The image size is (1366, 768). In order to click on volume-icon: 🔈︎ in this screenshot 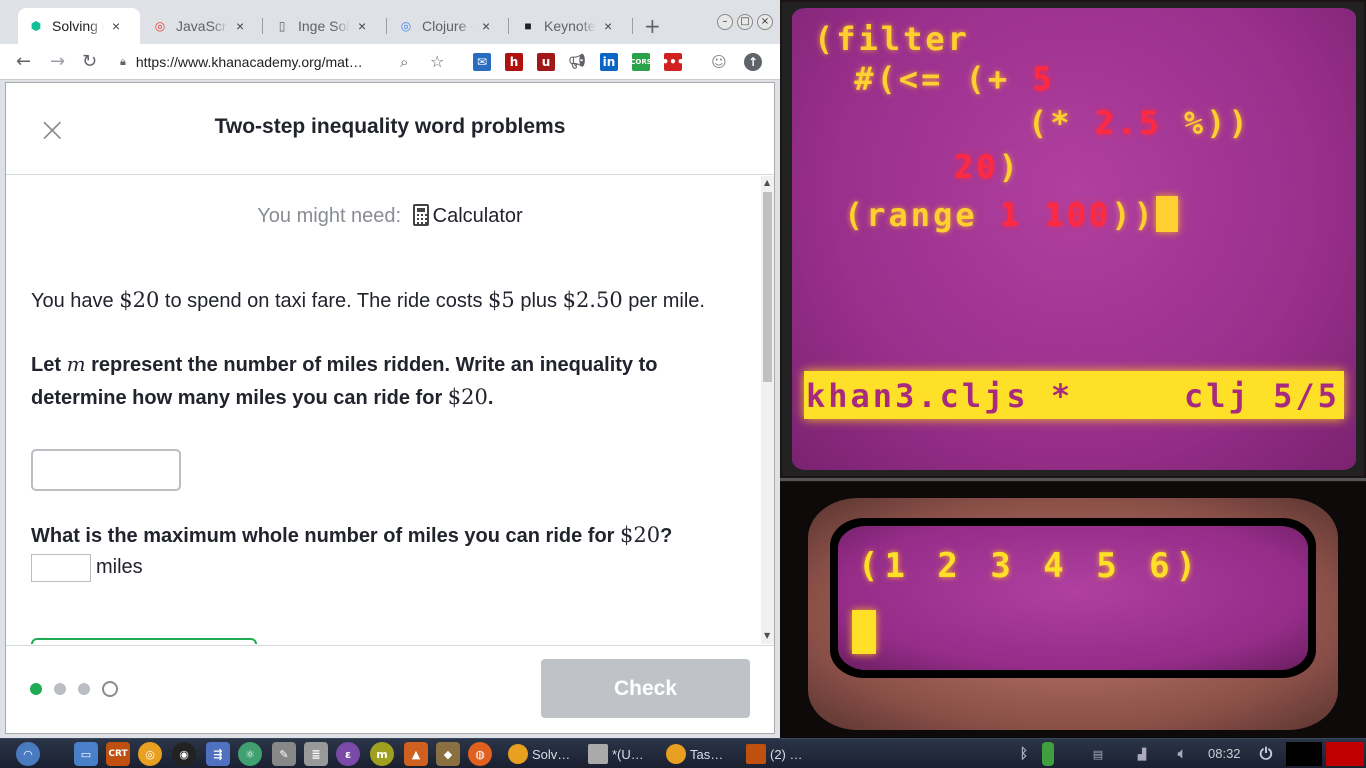, I will do `click(1182, 754)`.